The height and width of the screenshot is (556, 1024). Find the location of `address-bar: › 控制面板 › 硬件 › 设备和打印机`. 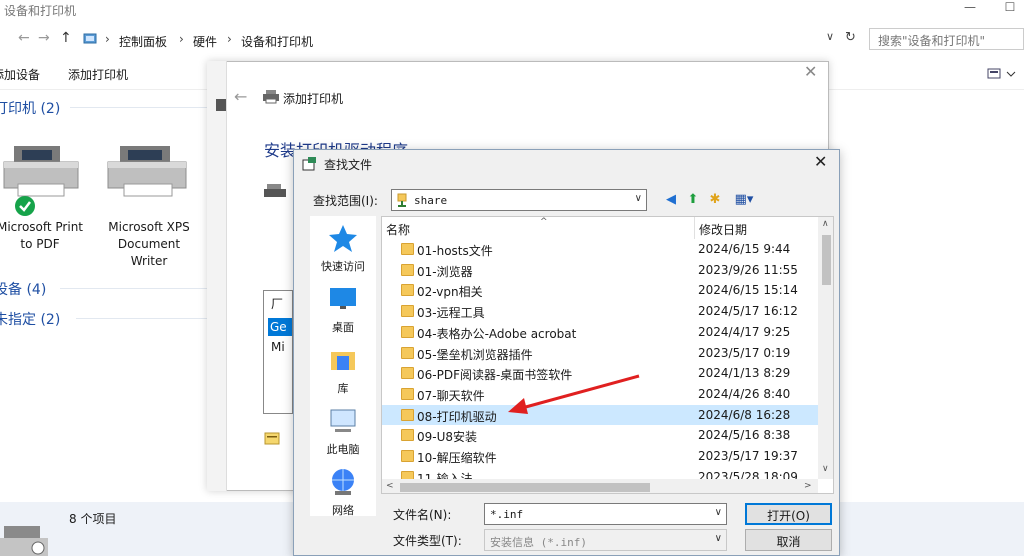

address-bar: › 控制面板 › 硬件 › 设备和打印机 is located at coordinates (460, 39).